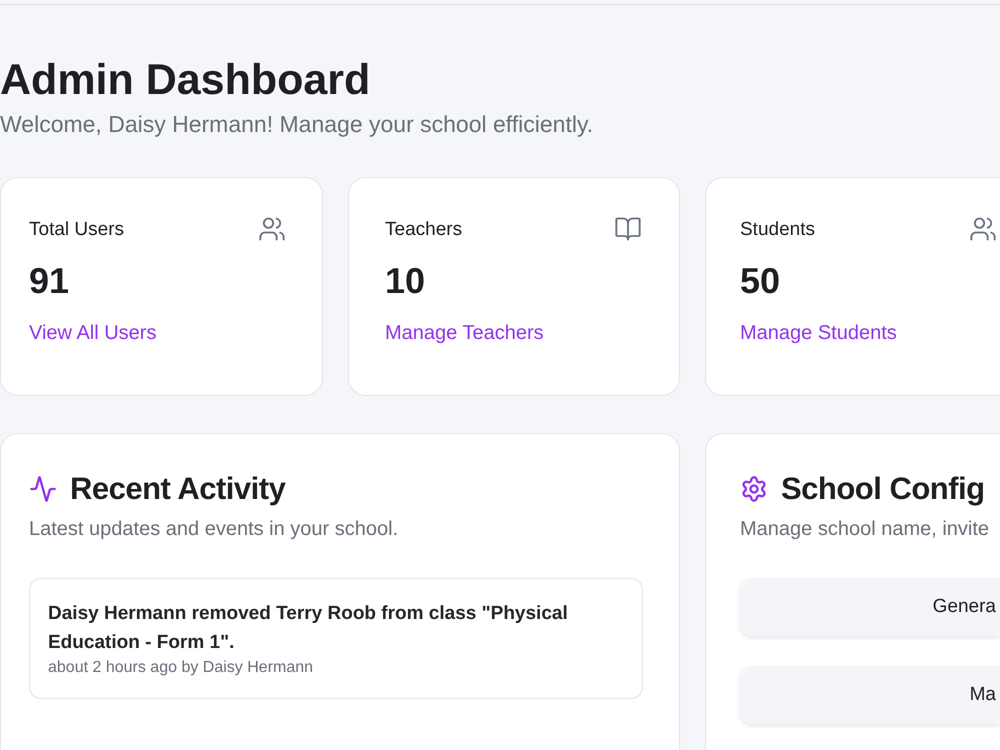 This screenshot has width=1000, height=750. Describe the element at coordinates (405, 280) in the screenshot. I see `stat-value: 10` at that location.